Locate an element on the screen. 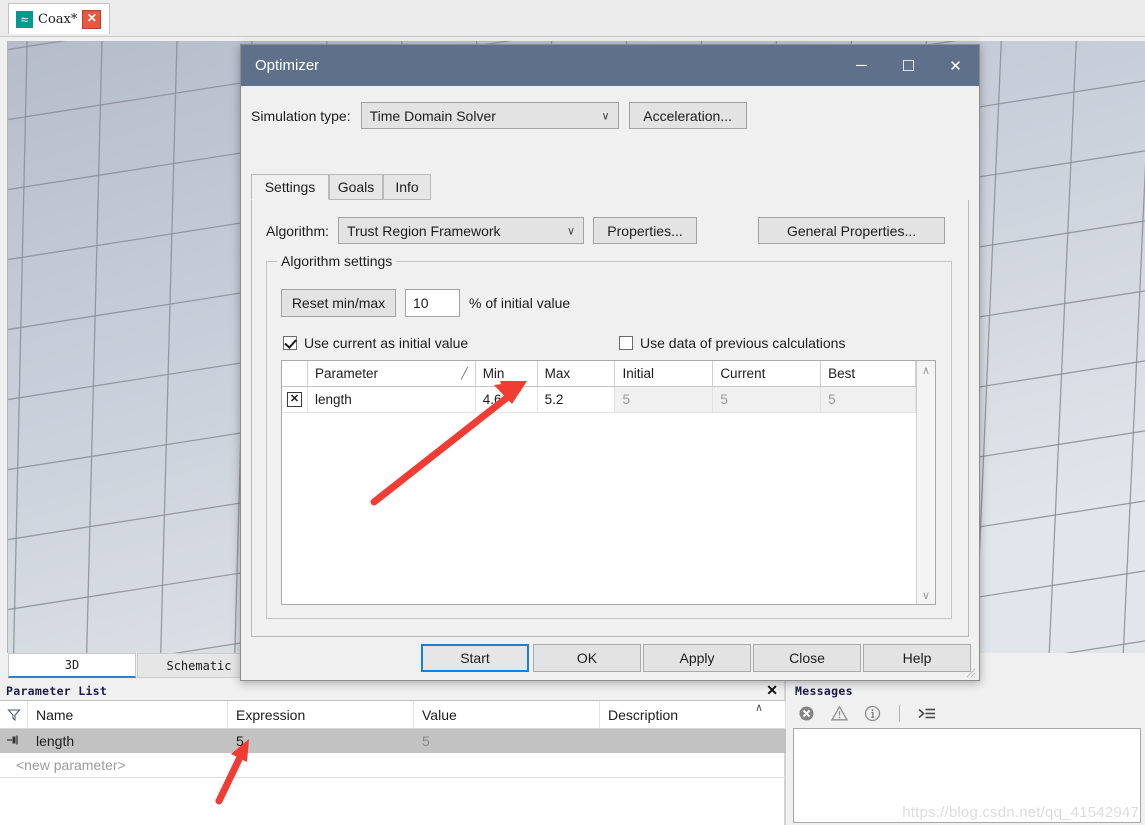 The width and height of the screenshot is (1145, 825). clear-list-glyph is located at coordinates (926, 713).